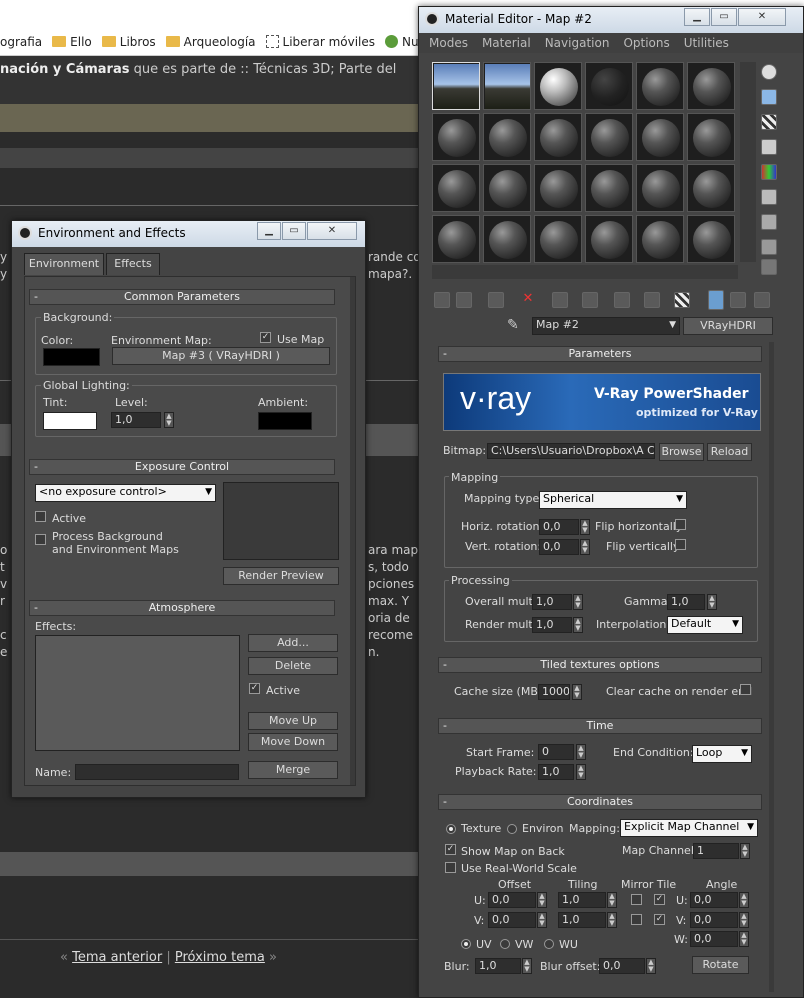  I want to click on next-topic-link: Próximo tema, so click(220, 957).